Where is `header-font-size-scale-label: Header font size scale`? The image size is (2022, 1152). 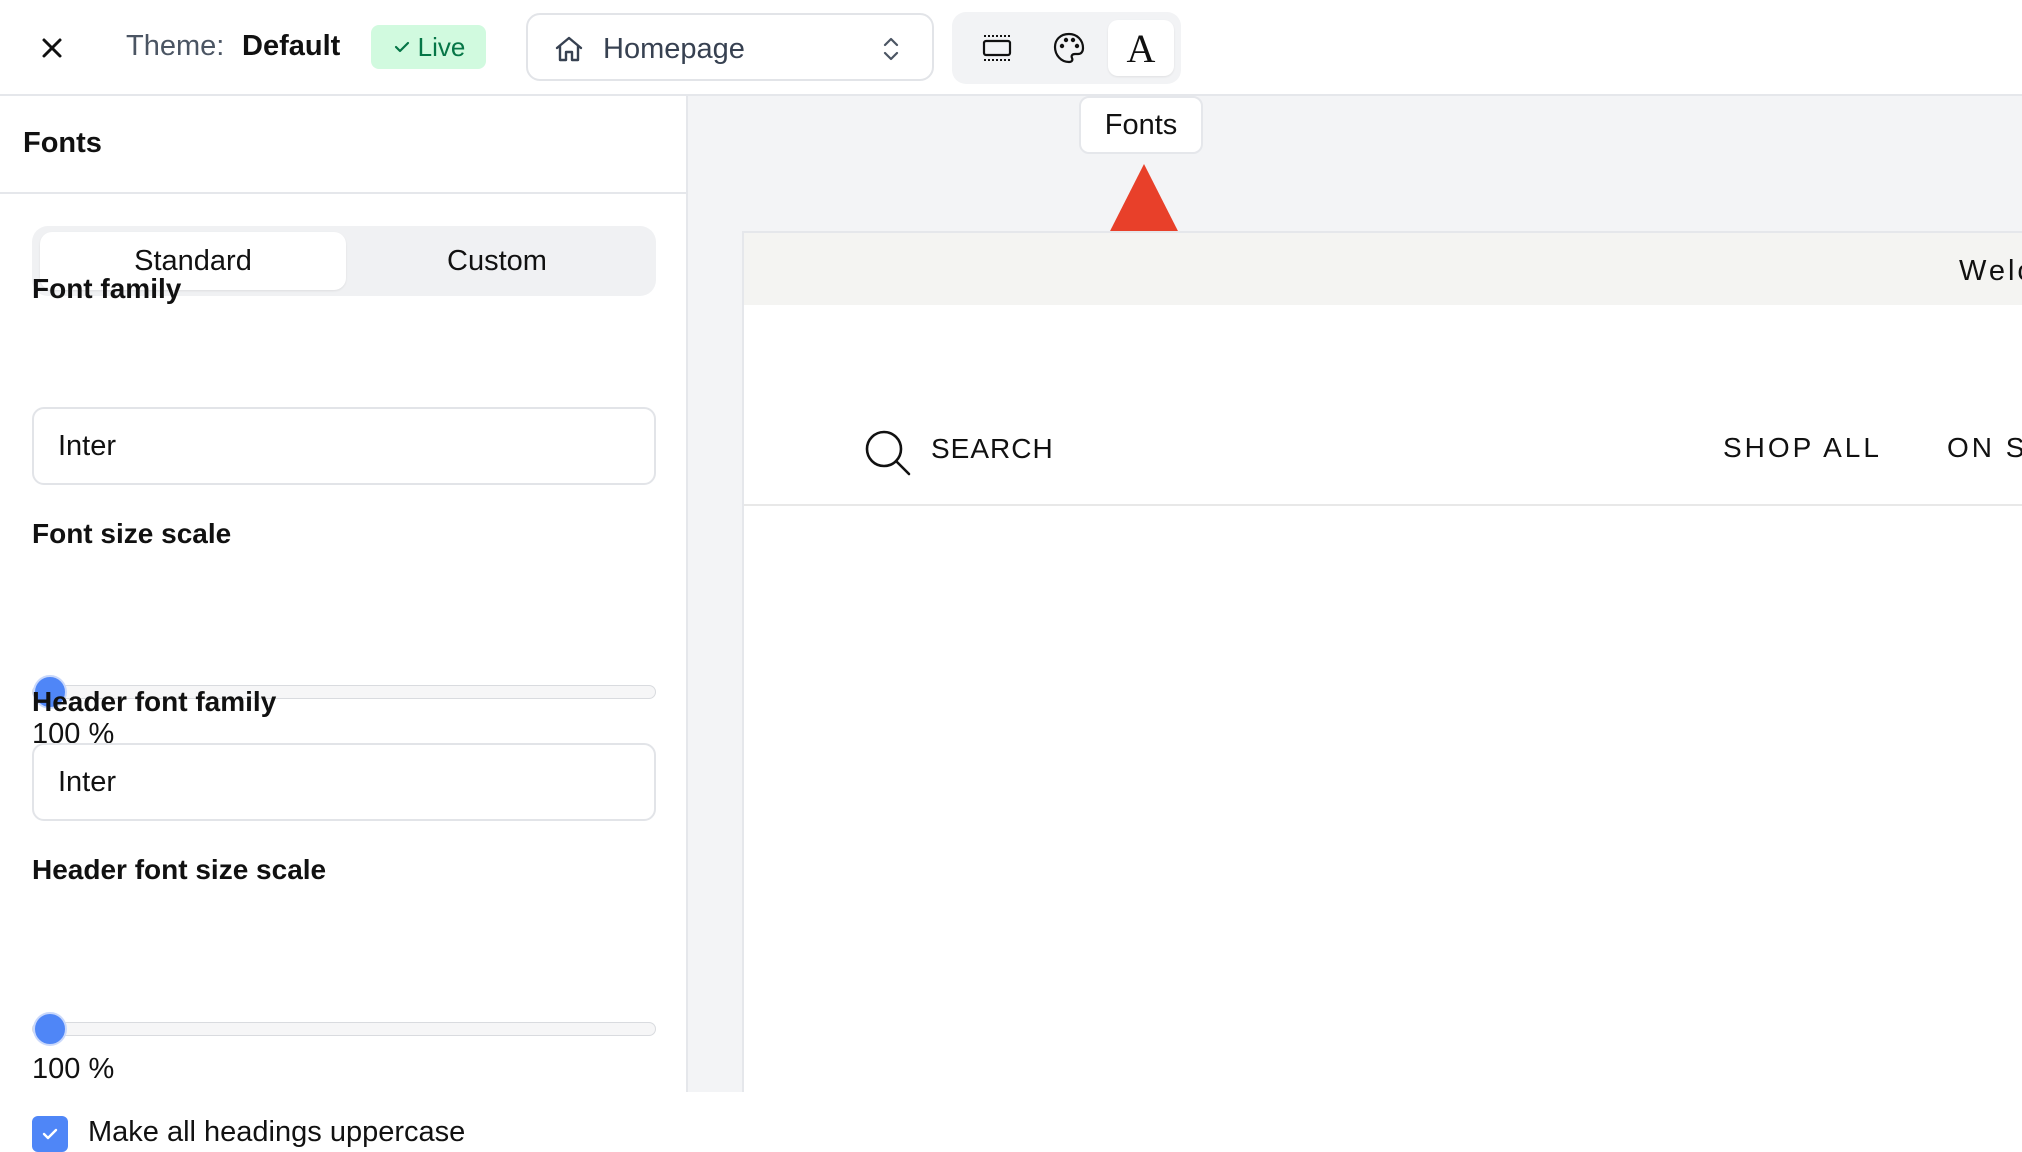 header-font-size-scale-label: Header font size scale is located at coordinates (179, 869).